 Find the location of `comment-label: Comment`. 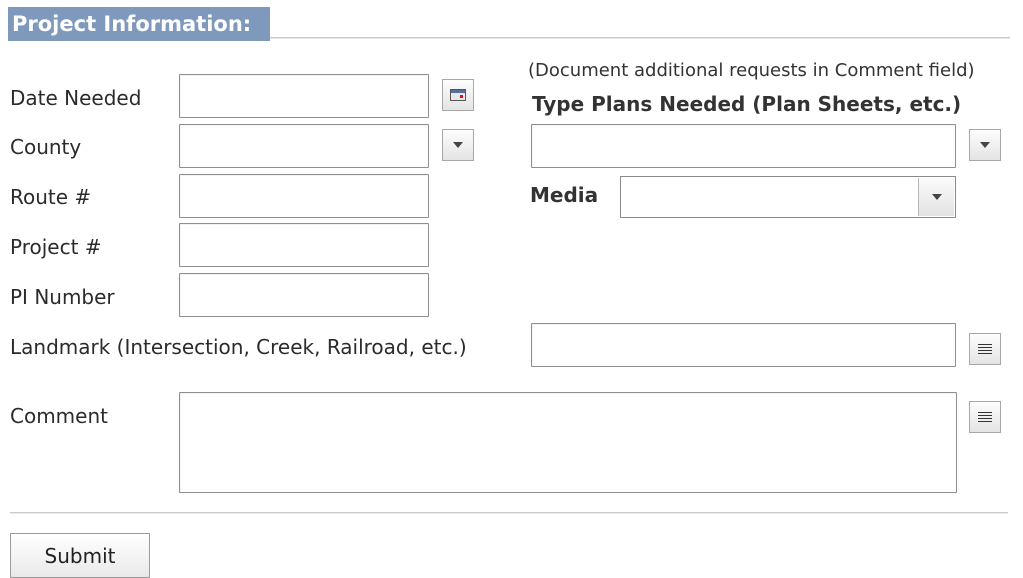

comment-label: Comment is located at coordinates (59, 416).